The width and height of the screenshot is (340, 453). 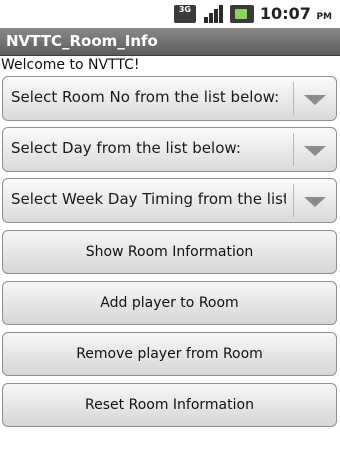 What do you see at coordinates (145, 97) in the screenshot?
I see `room-number-spinner-label: Select Room No from the list below:` at bounding box center [145, 97].